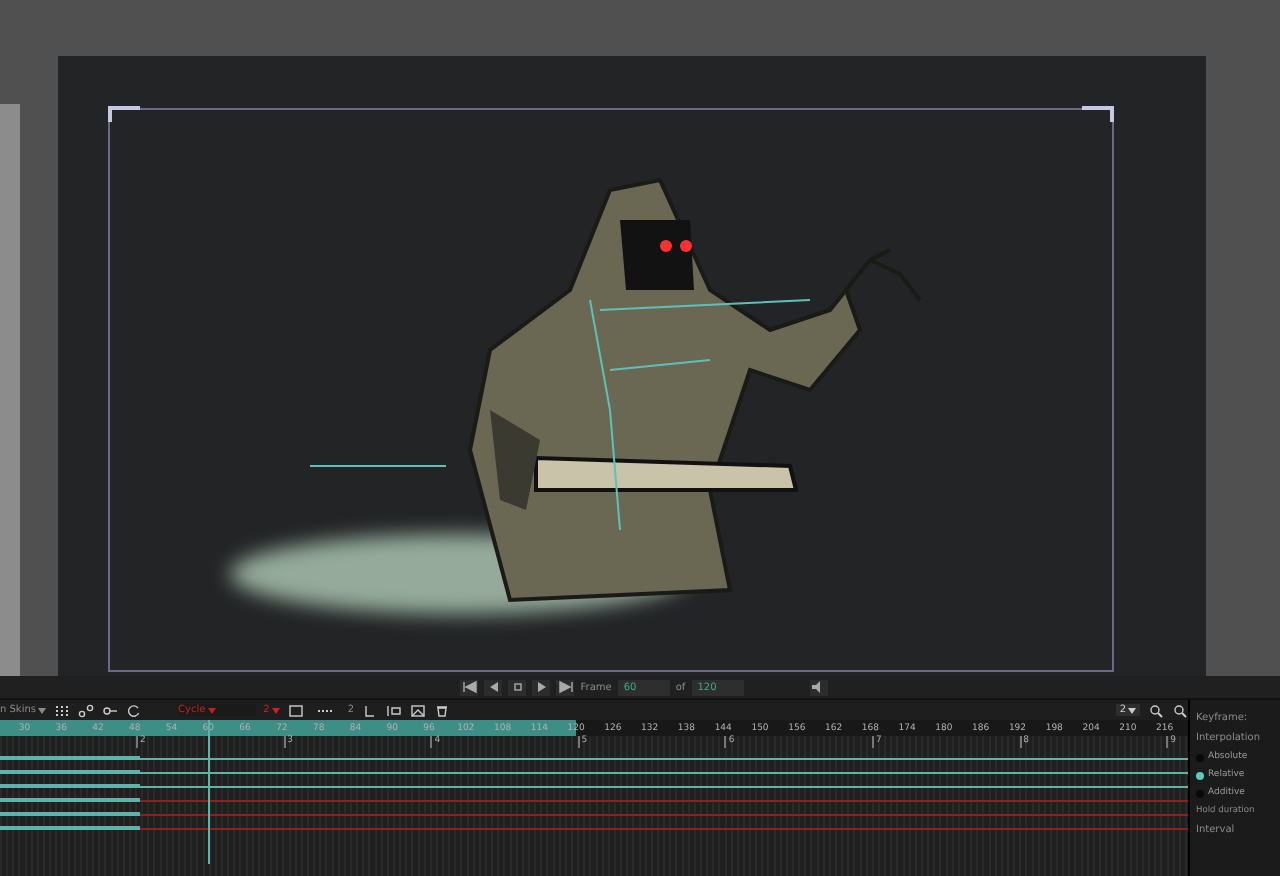  What do you see at coordinates (1156, 710) in the screenshot?
I see `zoom-in-icon` at bounding box center [1156, 710].